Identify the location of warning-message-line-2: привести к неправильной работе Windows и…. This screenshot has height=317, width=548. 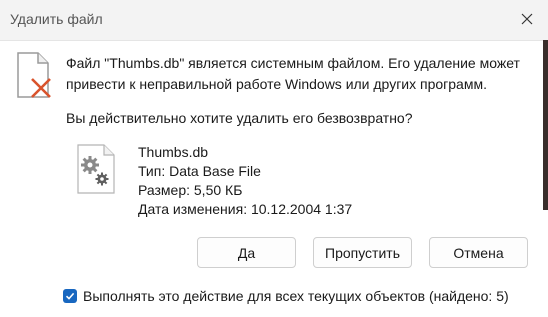
(276, 84).